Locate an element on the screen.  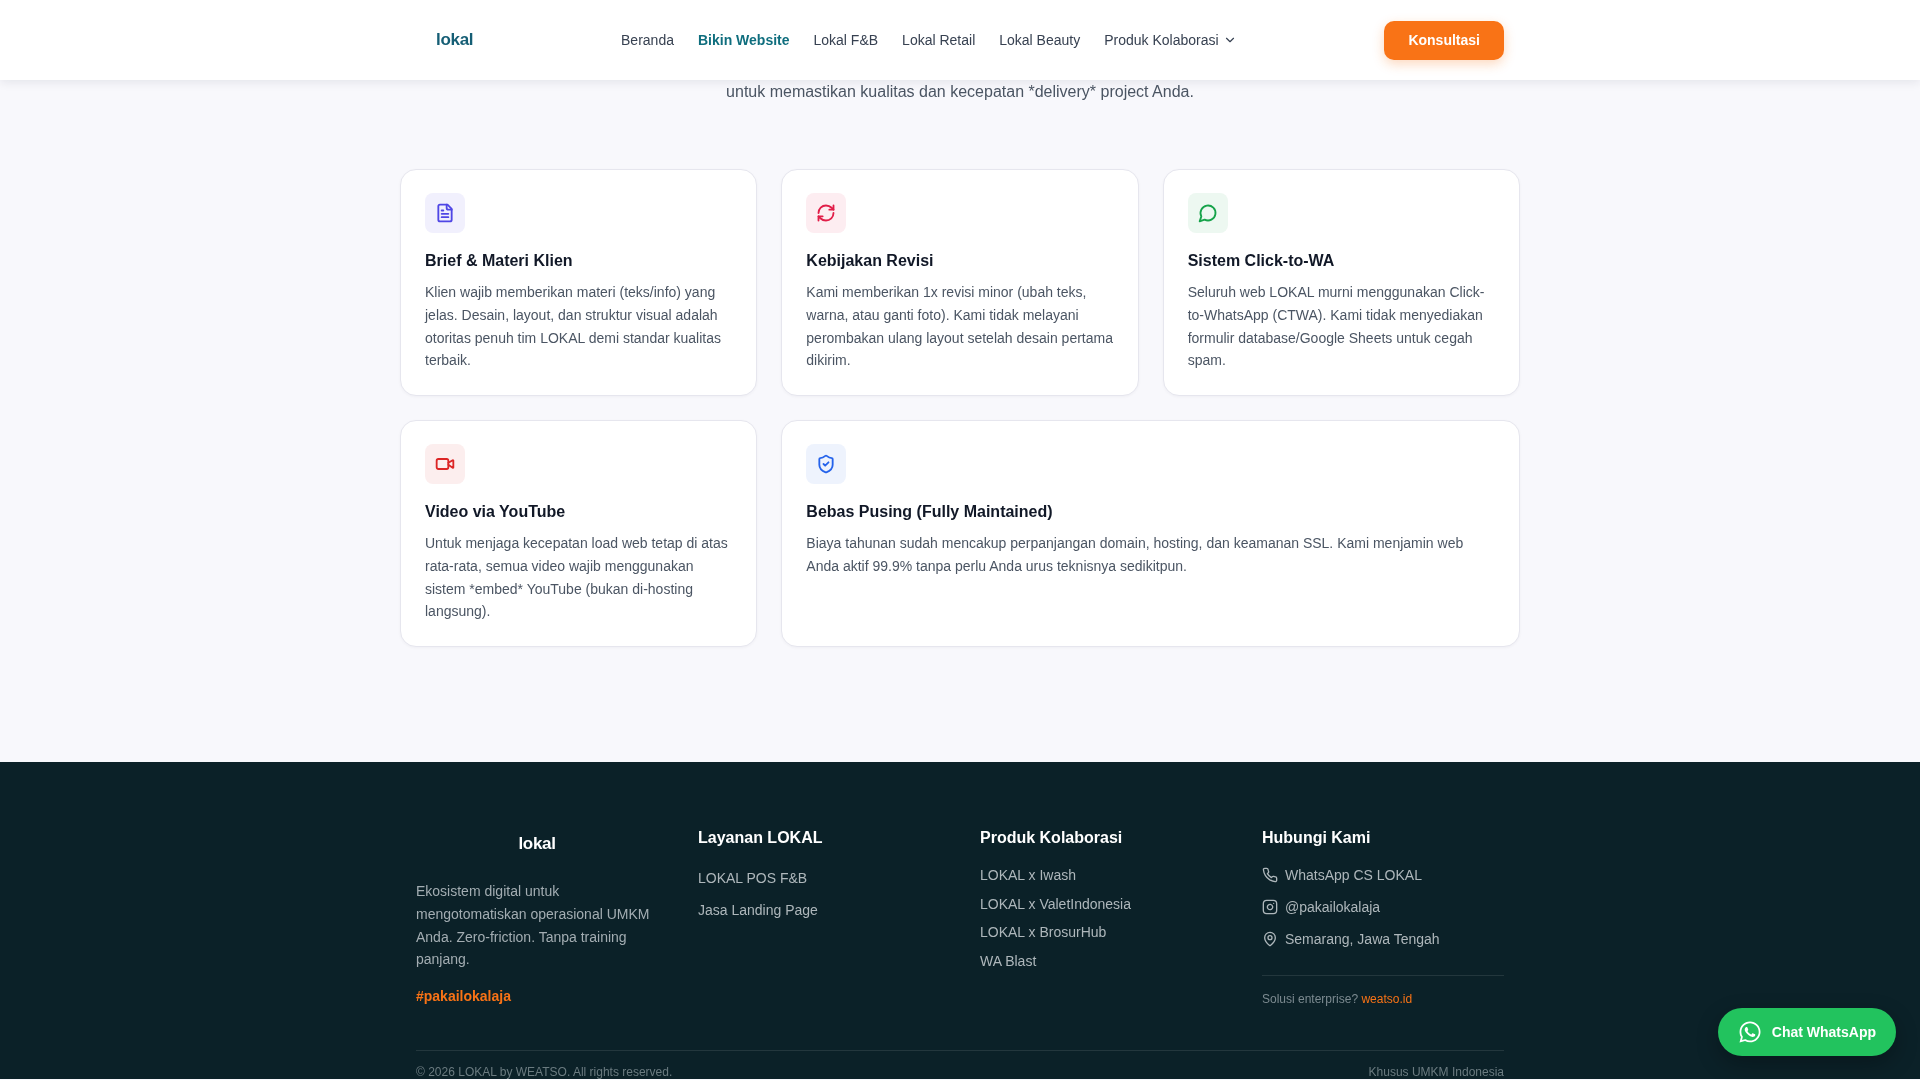
nav-link: Lokal Beauty is located at coordinates (1040, 40).